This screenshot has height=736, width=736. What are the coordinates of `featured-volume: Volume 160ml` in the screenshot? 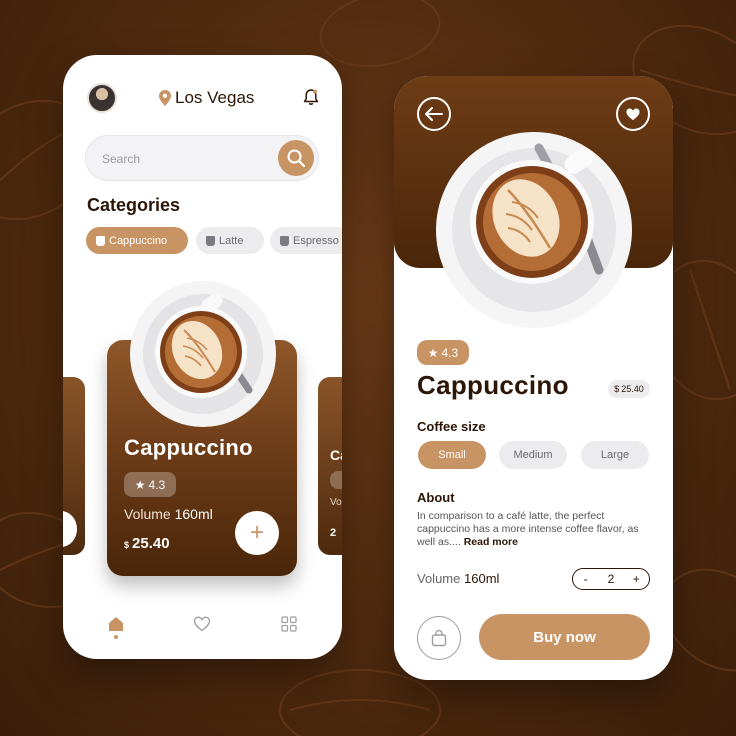 It's located at (168, 514).